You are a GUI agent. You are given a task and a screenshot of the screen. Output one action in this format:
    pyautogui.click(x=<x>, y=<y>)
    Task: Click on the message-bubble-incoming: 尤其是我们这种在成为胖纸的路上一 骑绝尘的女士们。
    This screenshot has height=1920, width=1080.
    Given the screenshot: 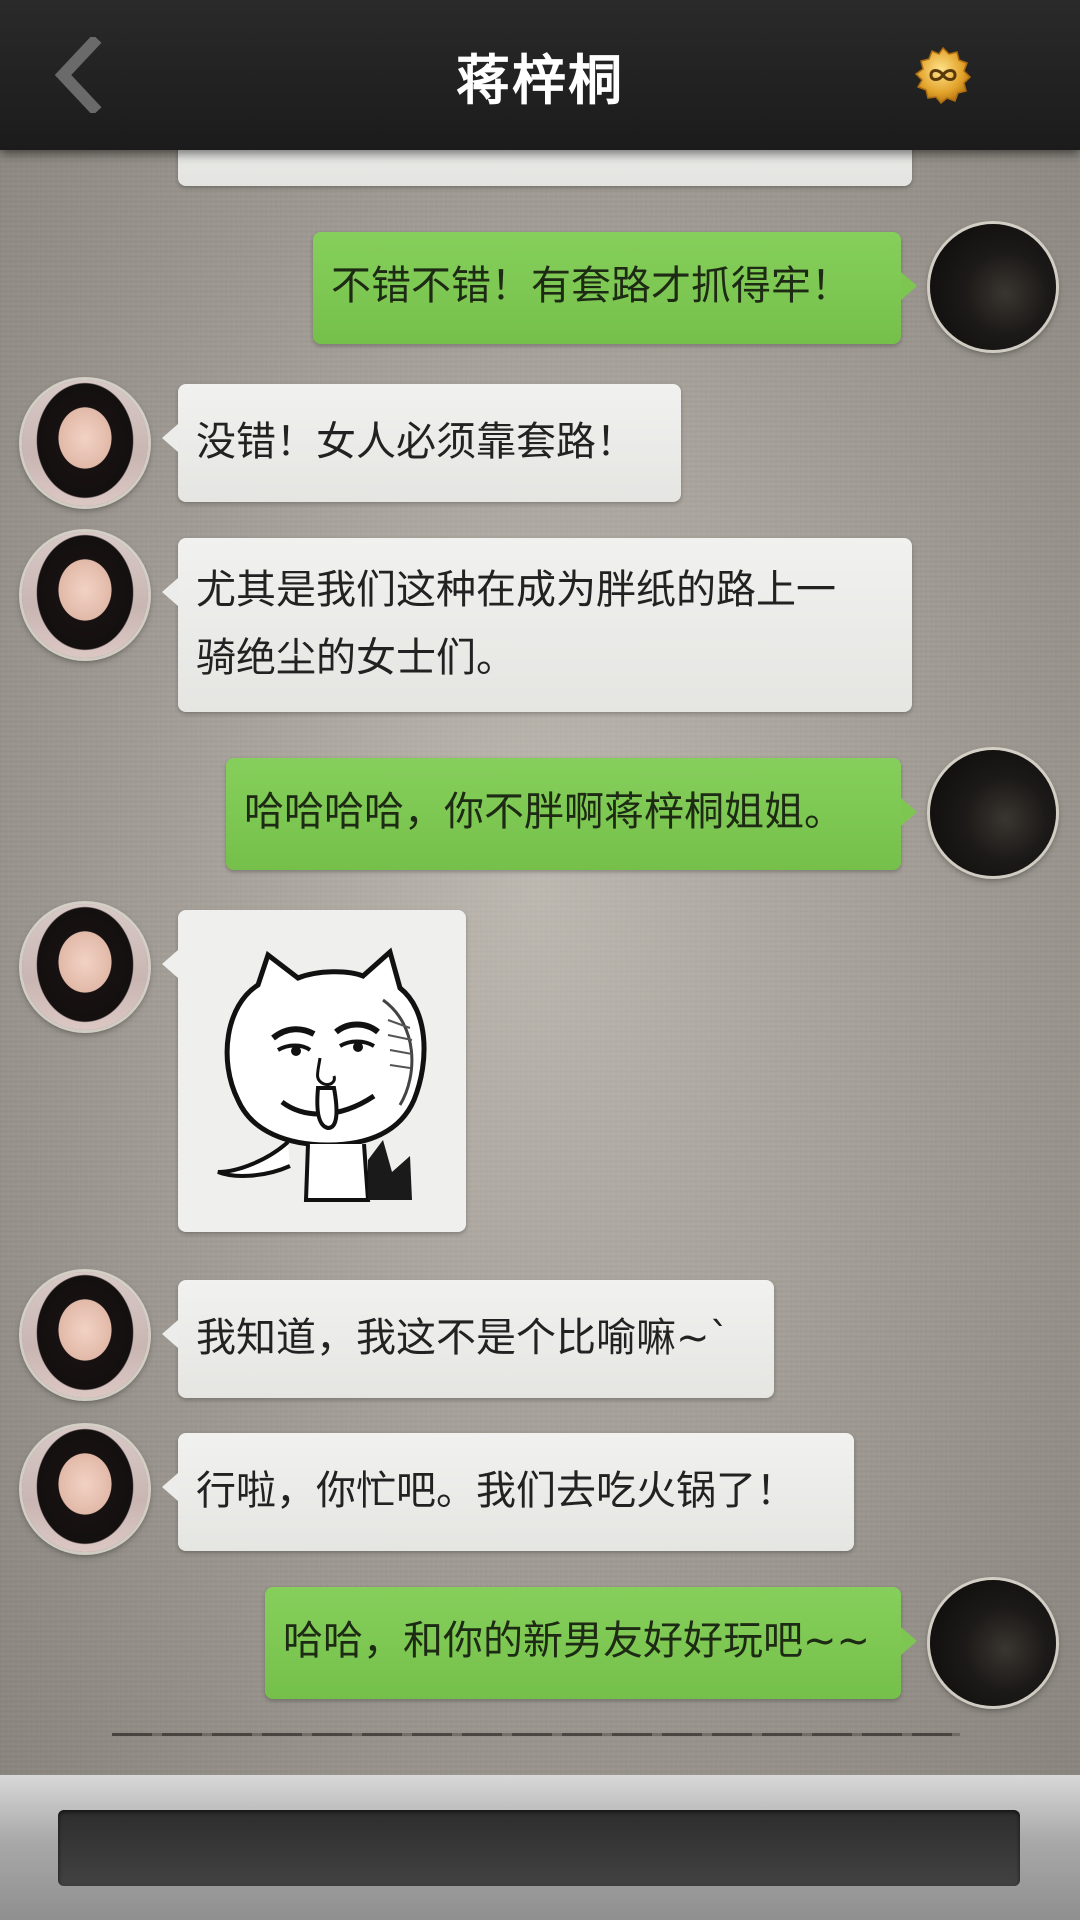 What is the action you would take?
    pyautogui.click(x=537, y=625)
    